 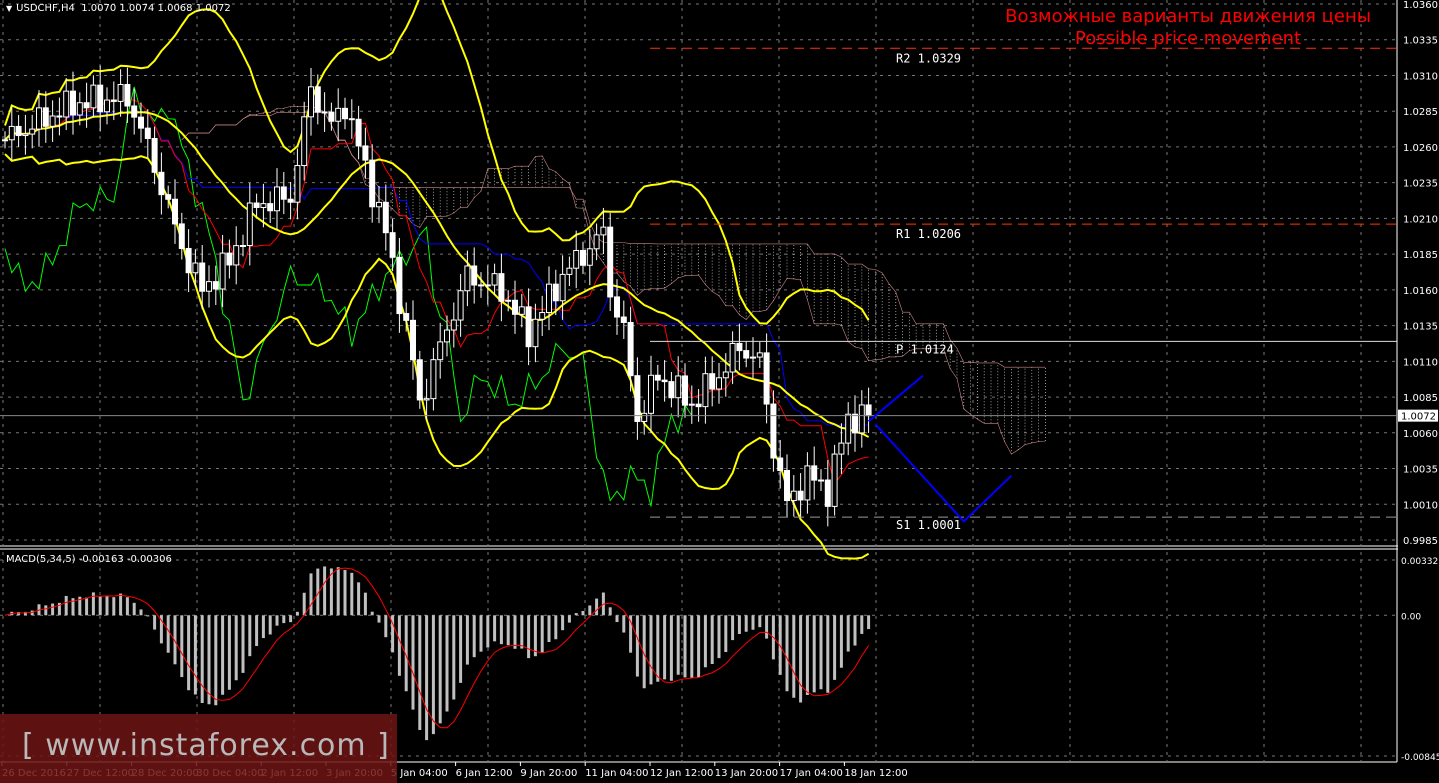 I want to click on pivot-label-P: P 1.0124, so click(x=925, y=349).